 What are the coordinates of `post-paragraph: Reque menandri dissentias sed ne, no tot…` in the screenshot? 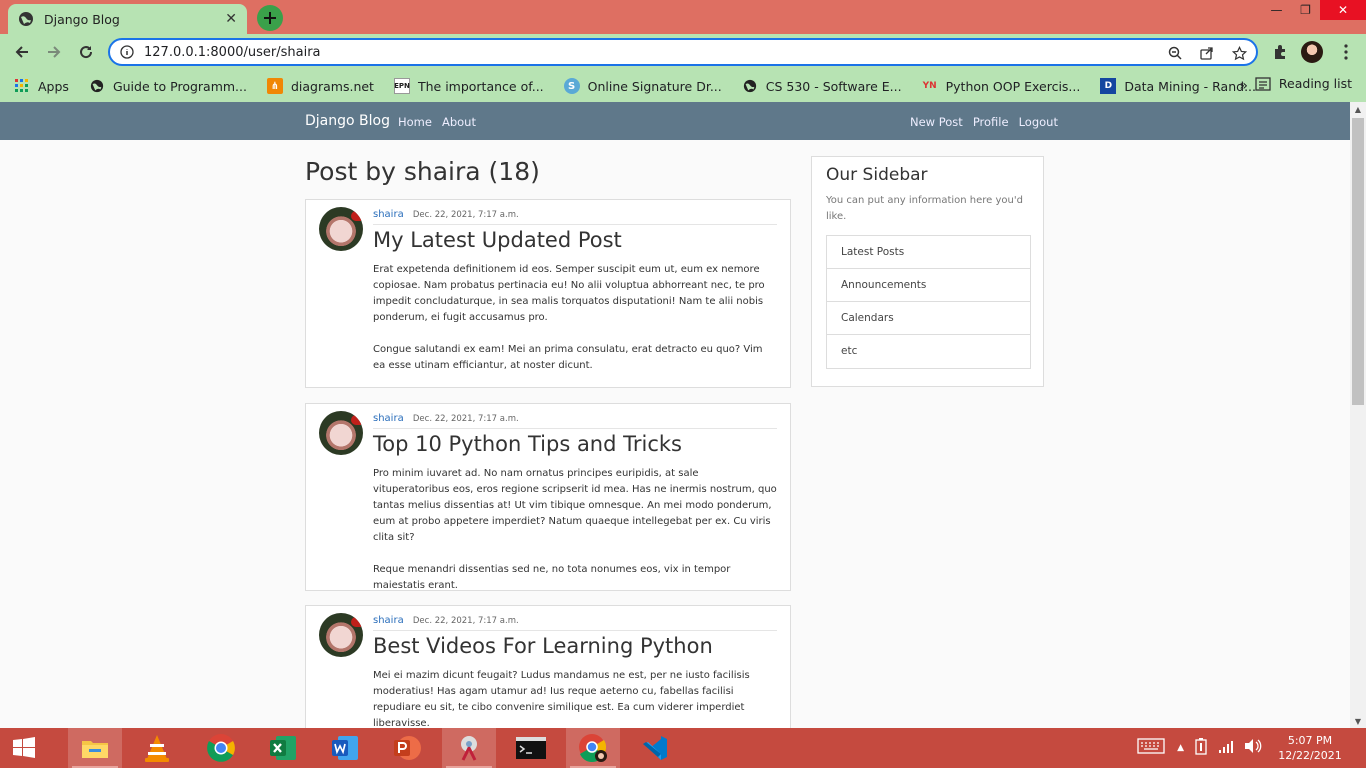 It's located at (552, 577).